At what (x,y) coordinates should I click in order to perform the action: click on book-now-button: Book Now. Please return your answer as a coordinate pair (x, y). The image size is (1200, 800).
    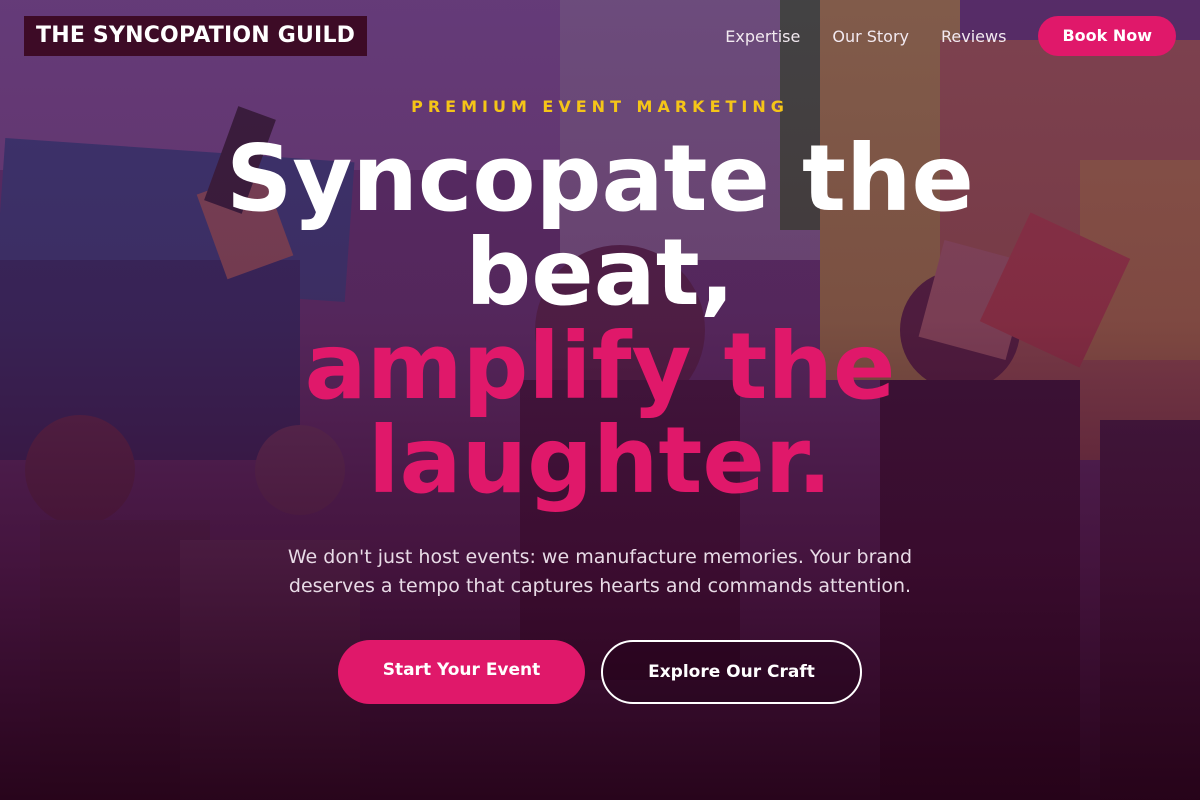
    Looking at the image, I should click on (1107, 36).